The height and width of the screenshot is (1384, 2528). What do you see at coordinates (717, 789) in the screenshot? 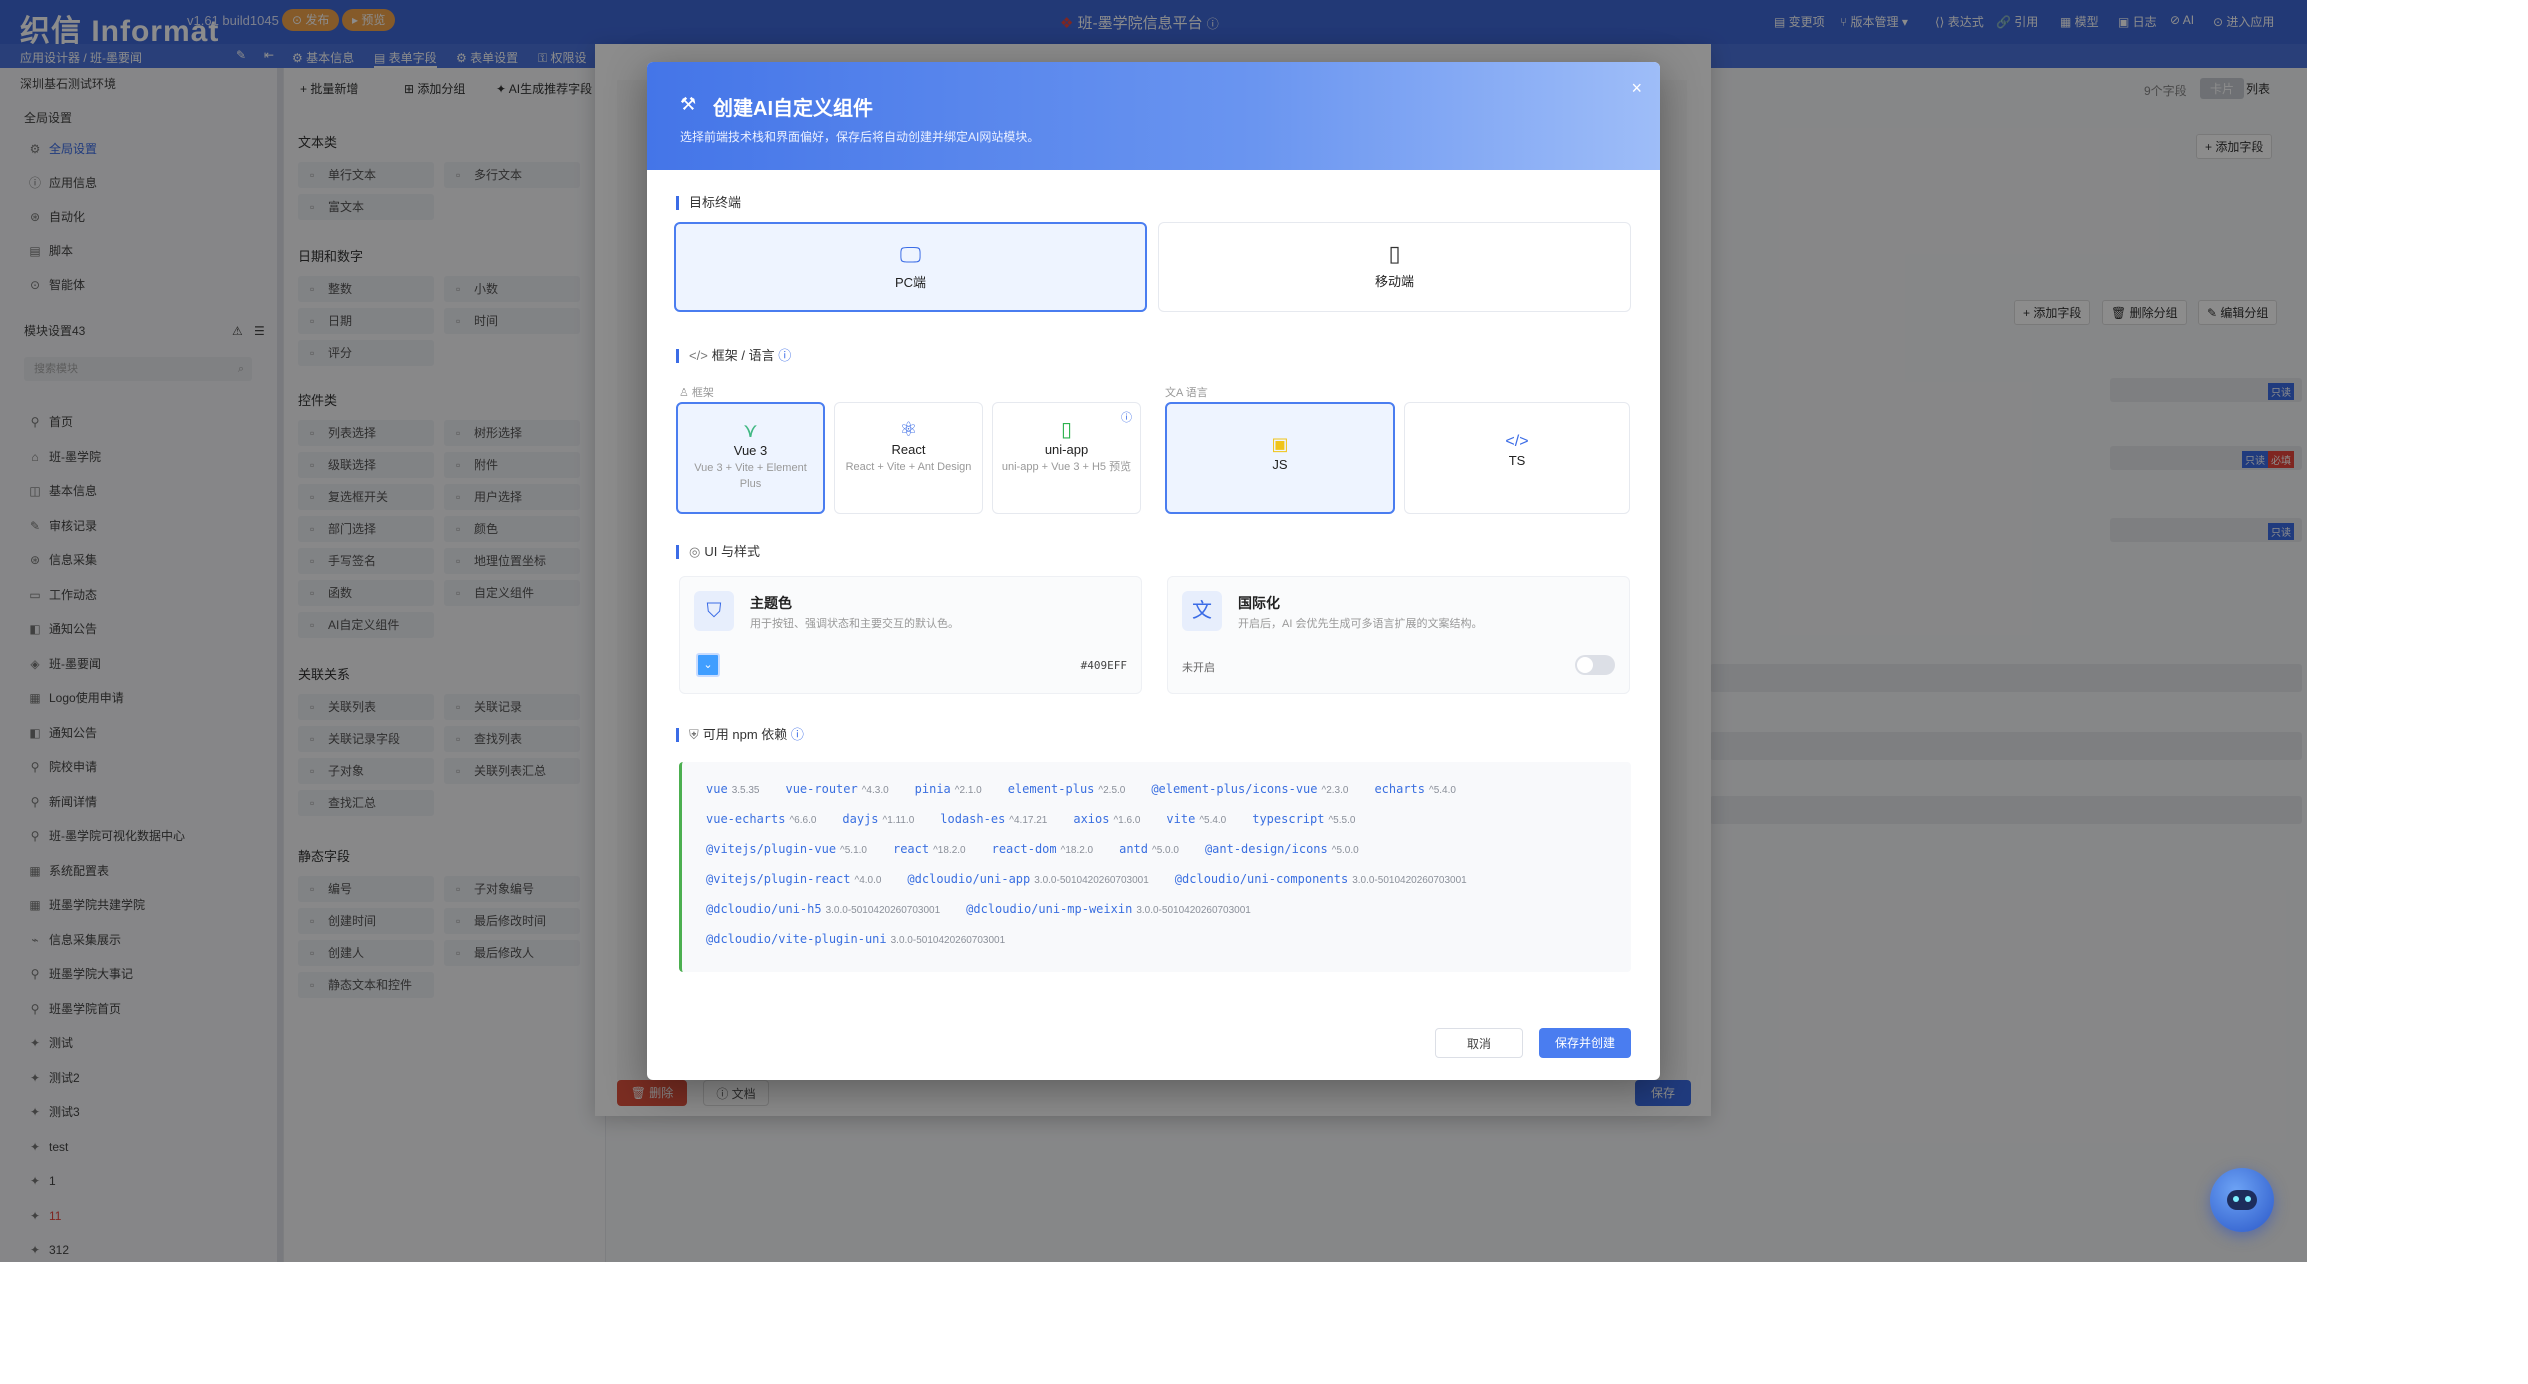
I see `package-name: vue` at bounding box center [717, 789].